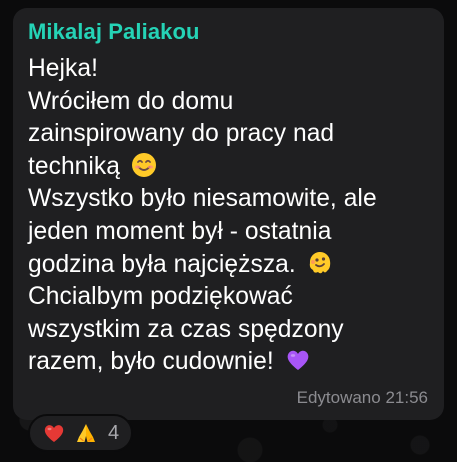 The image size is (457, 462). Describe the element at coordinates (54, 433) in the screenshot. I see `red-heart-icon` at that location.